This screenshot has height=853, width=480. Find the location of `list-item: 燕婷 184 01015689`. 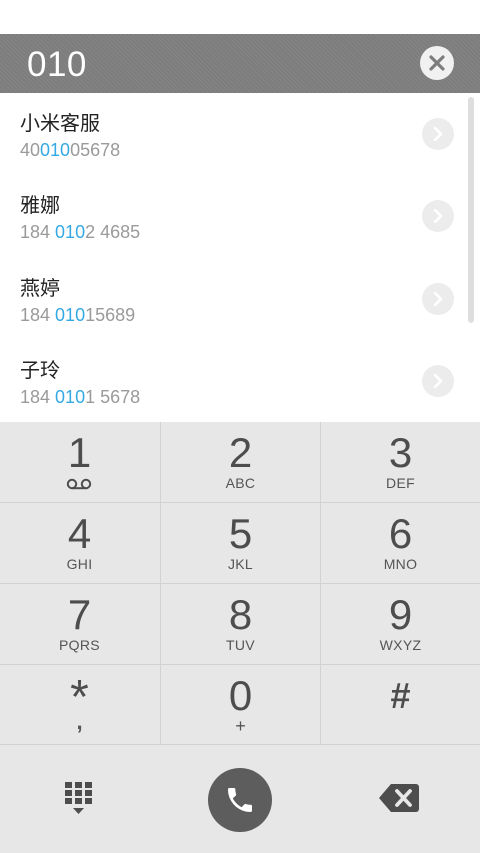

list-item: 燕婷 184 01015689 is located at coordinates (240, 299).